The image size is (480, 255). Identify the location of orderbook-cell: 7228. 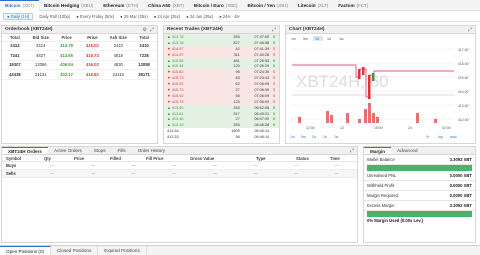
(144, 55).